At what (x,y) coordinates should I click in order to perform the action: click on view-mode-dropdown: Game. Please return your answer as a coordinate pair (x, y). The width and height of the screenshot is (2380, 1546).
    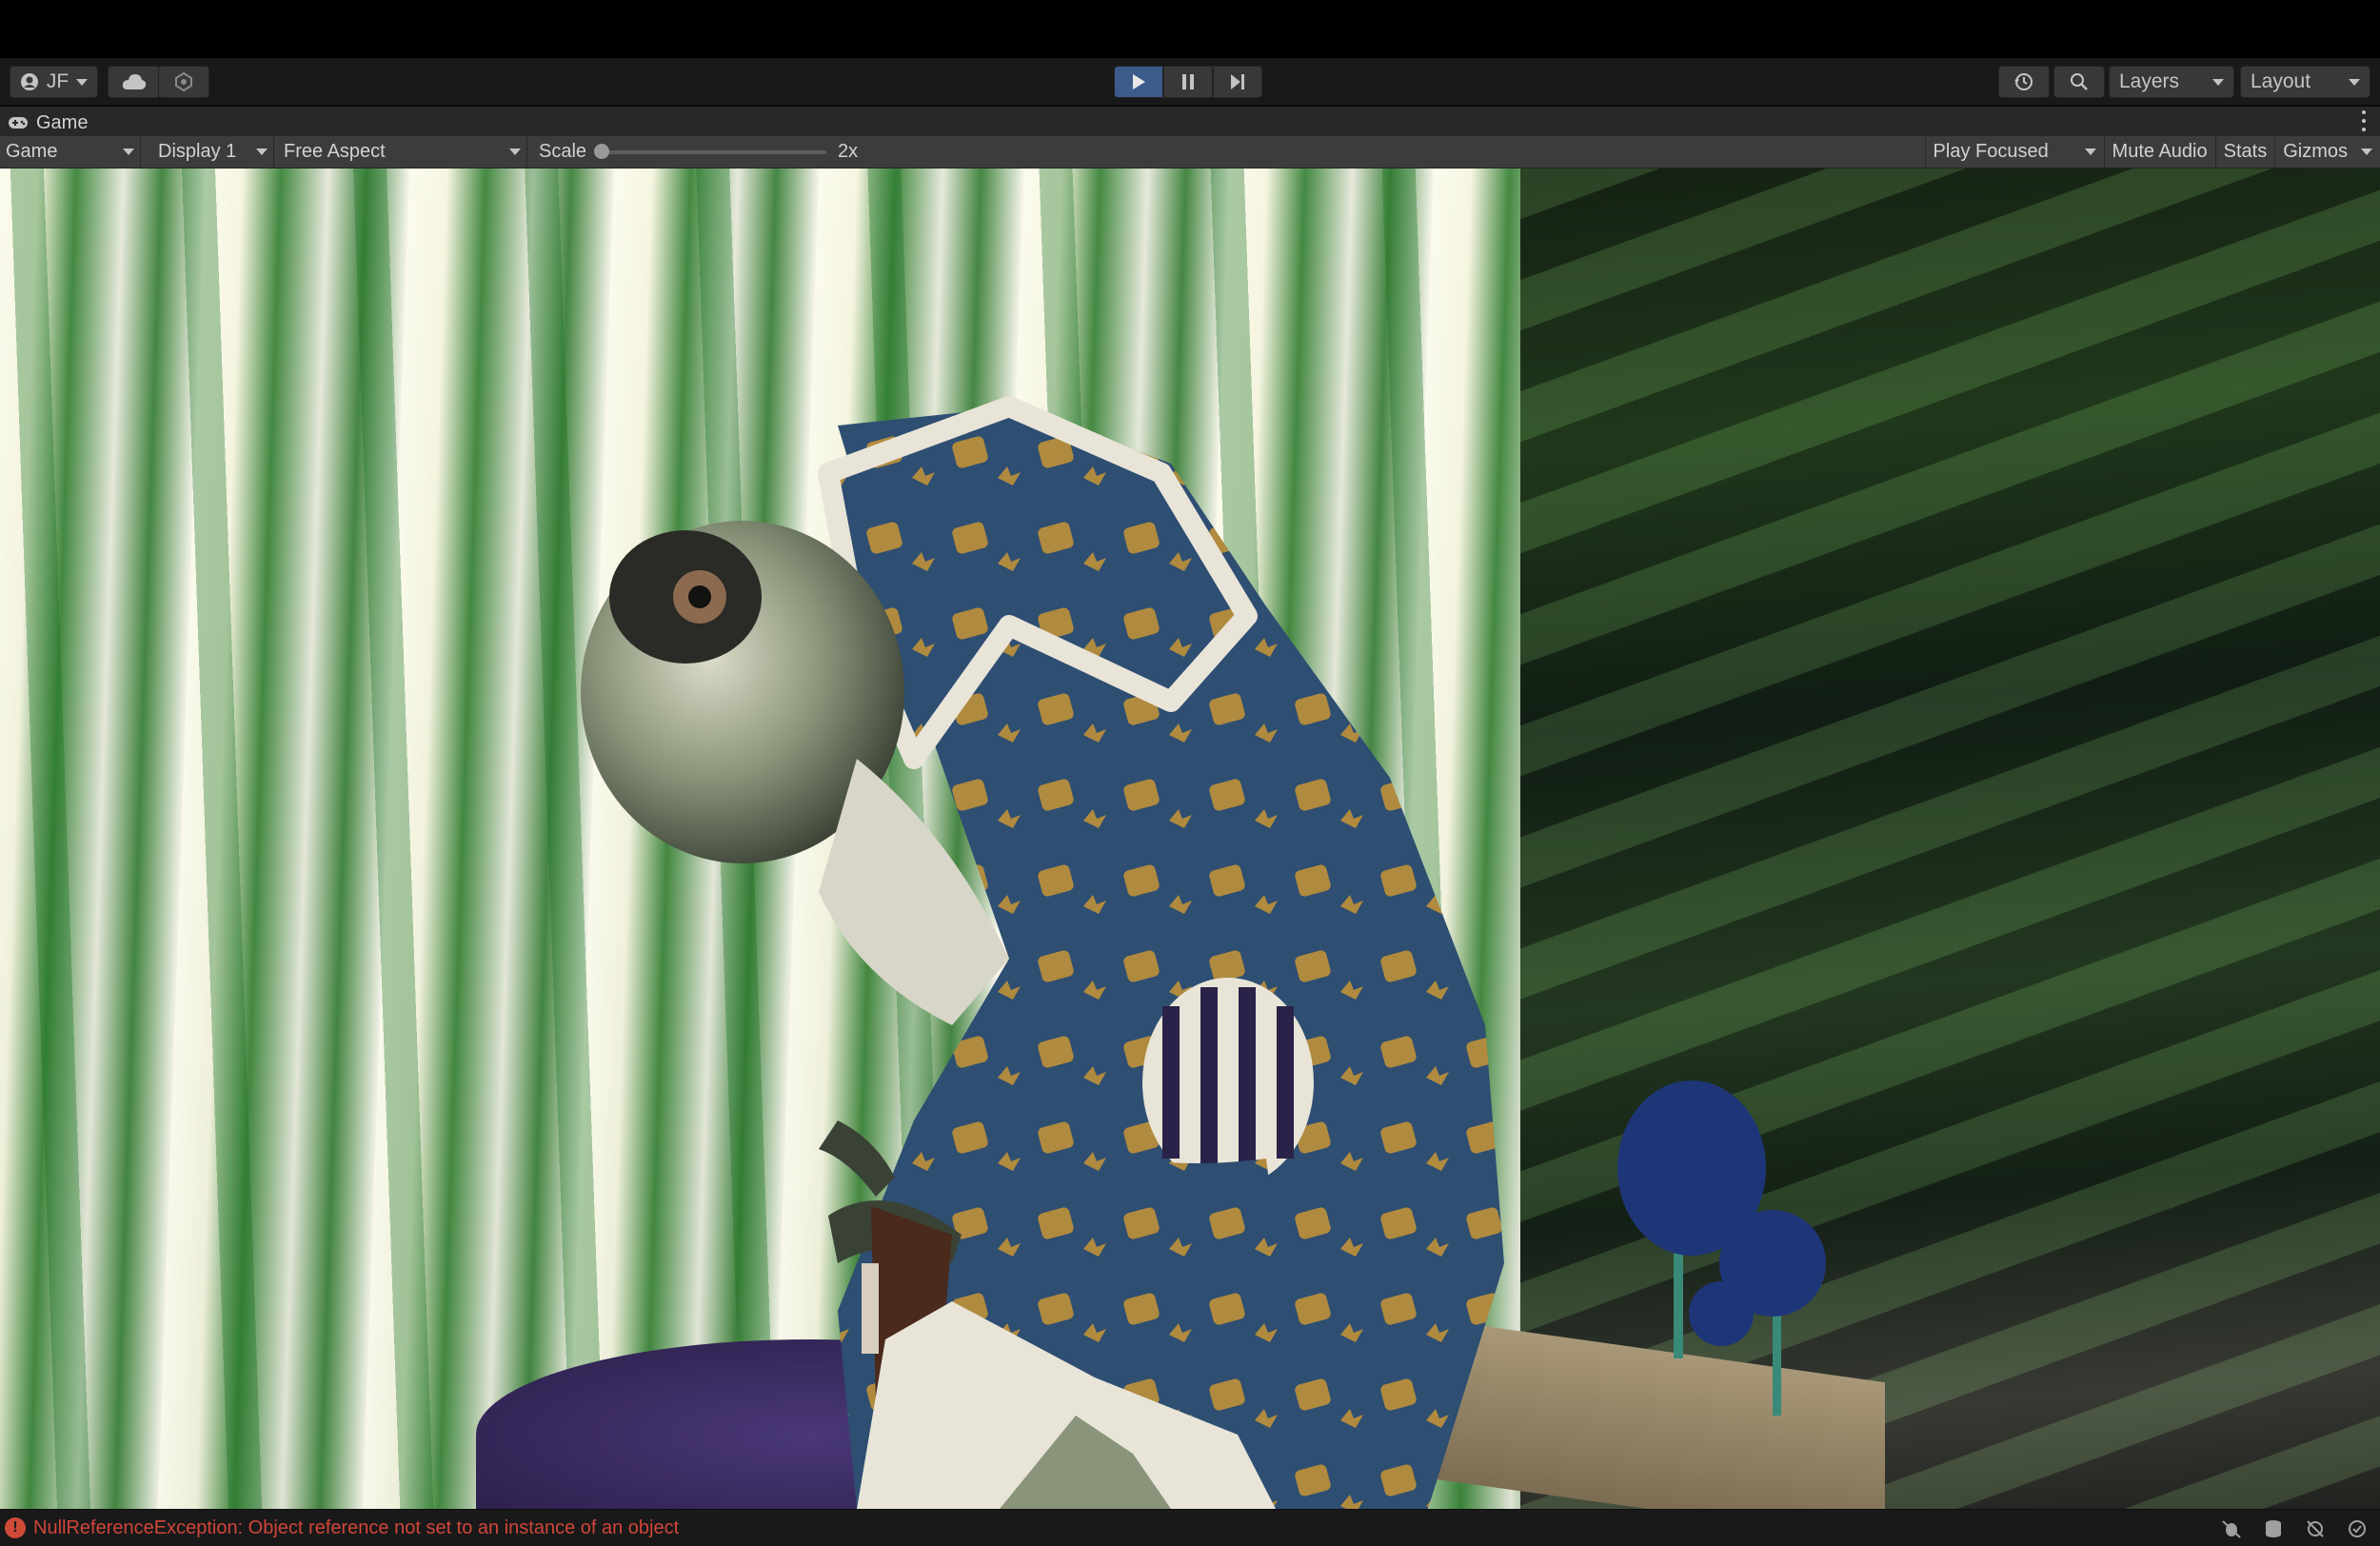
    Looking at the image, I should click on (70, 152).